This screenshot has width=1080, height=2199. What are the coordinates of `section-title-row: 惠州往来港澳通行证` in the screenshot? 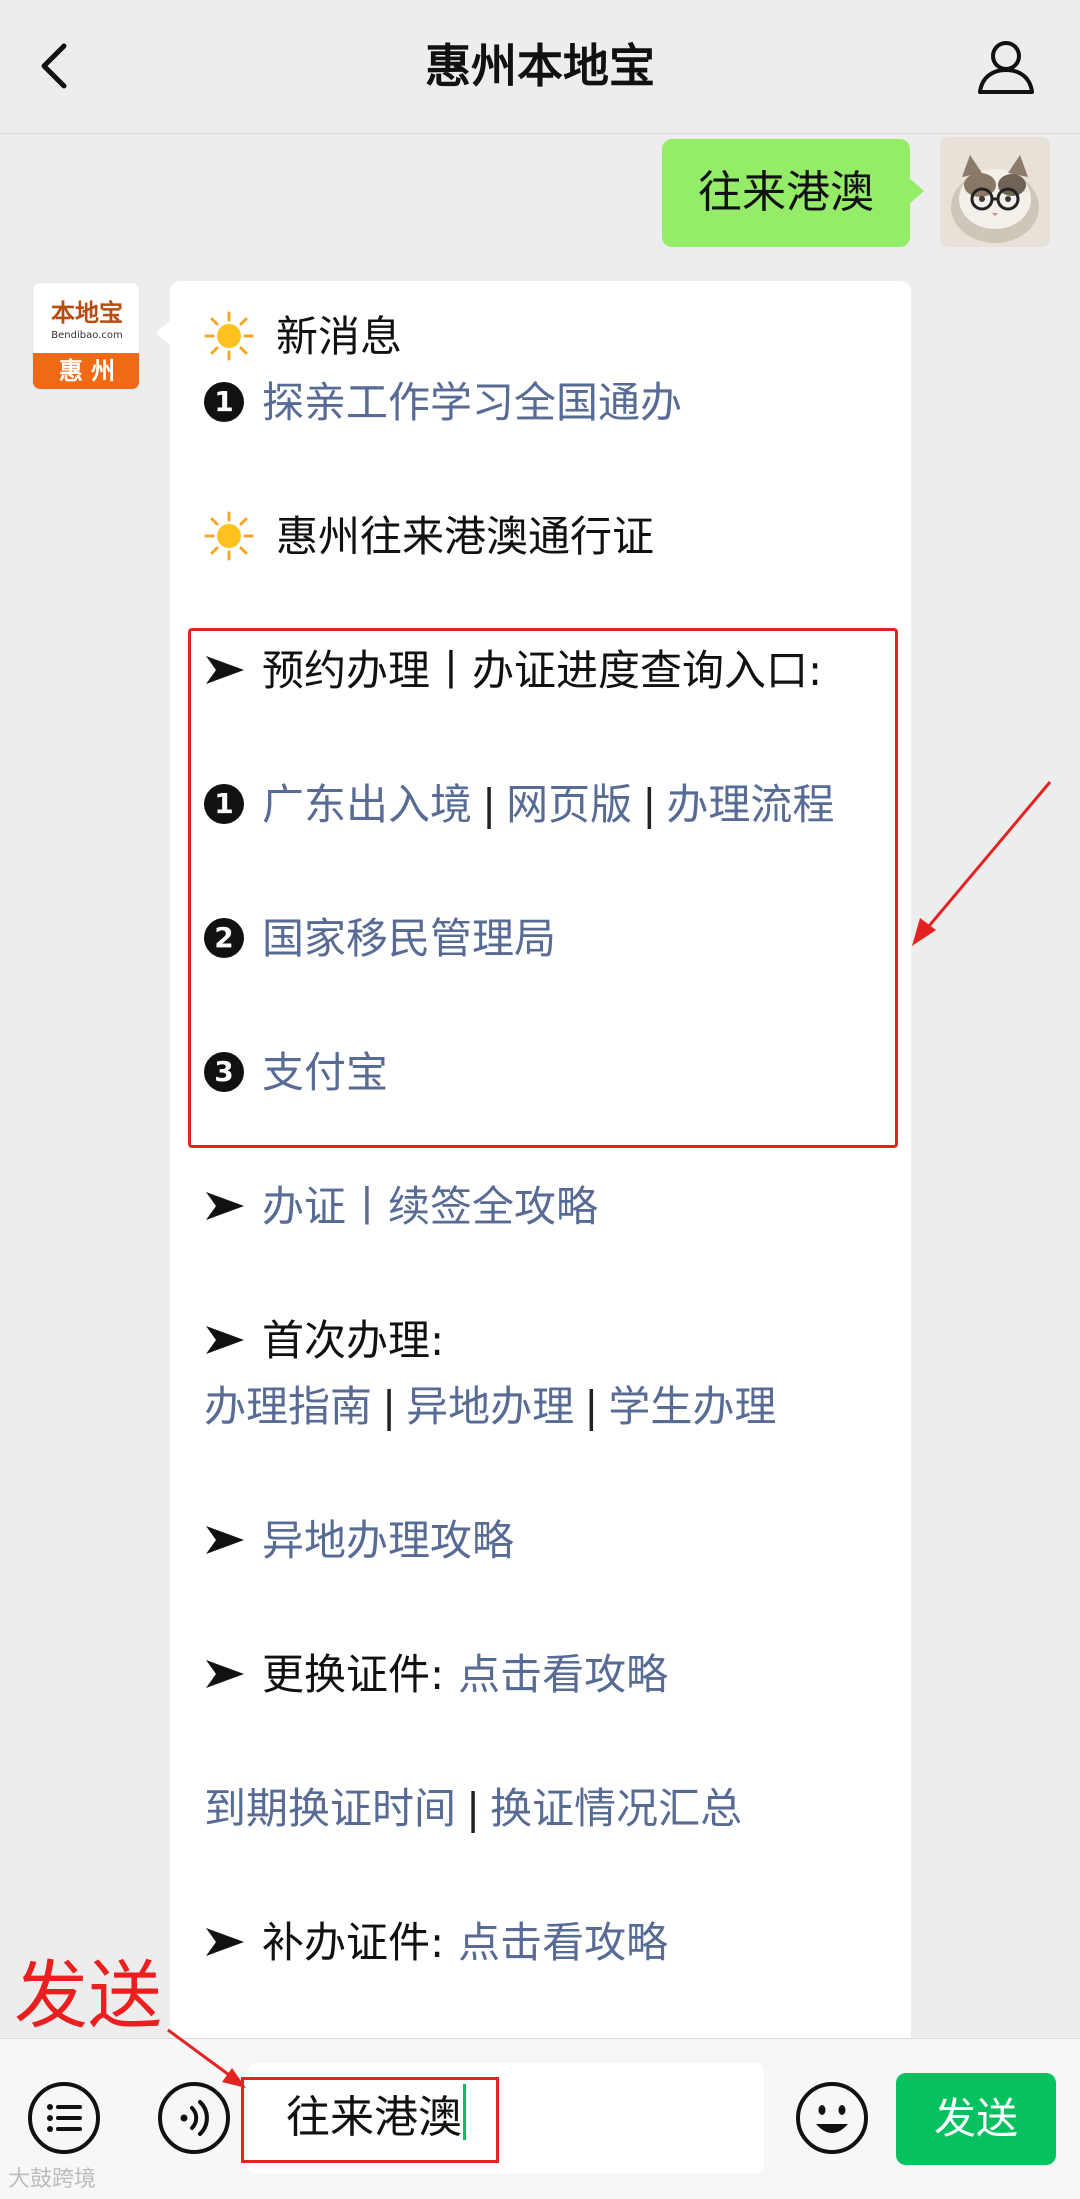 It's located at (429, 537).